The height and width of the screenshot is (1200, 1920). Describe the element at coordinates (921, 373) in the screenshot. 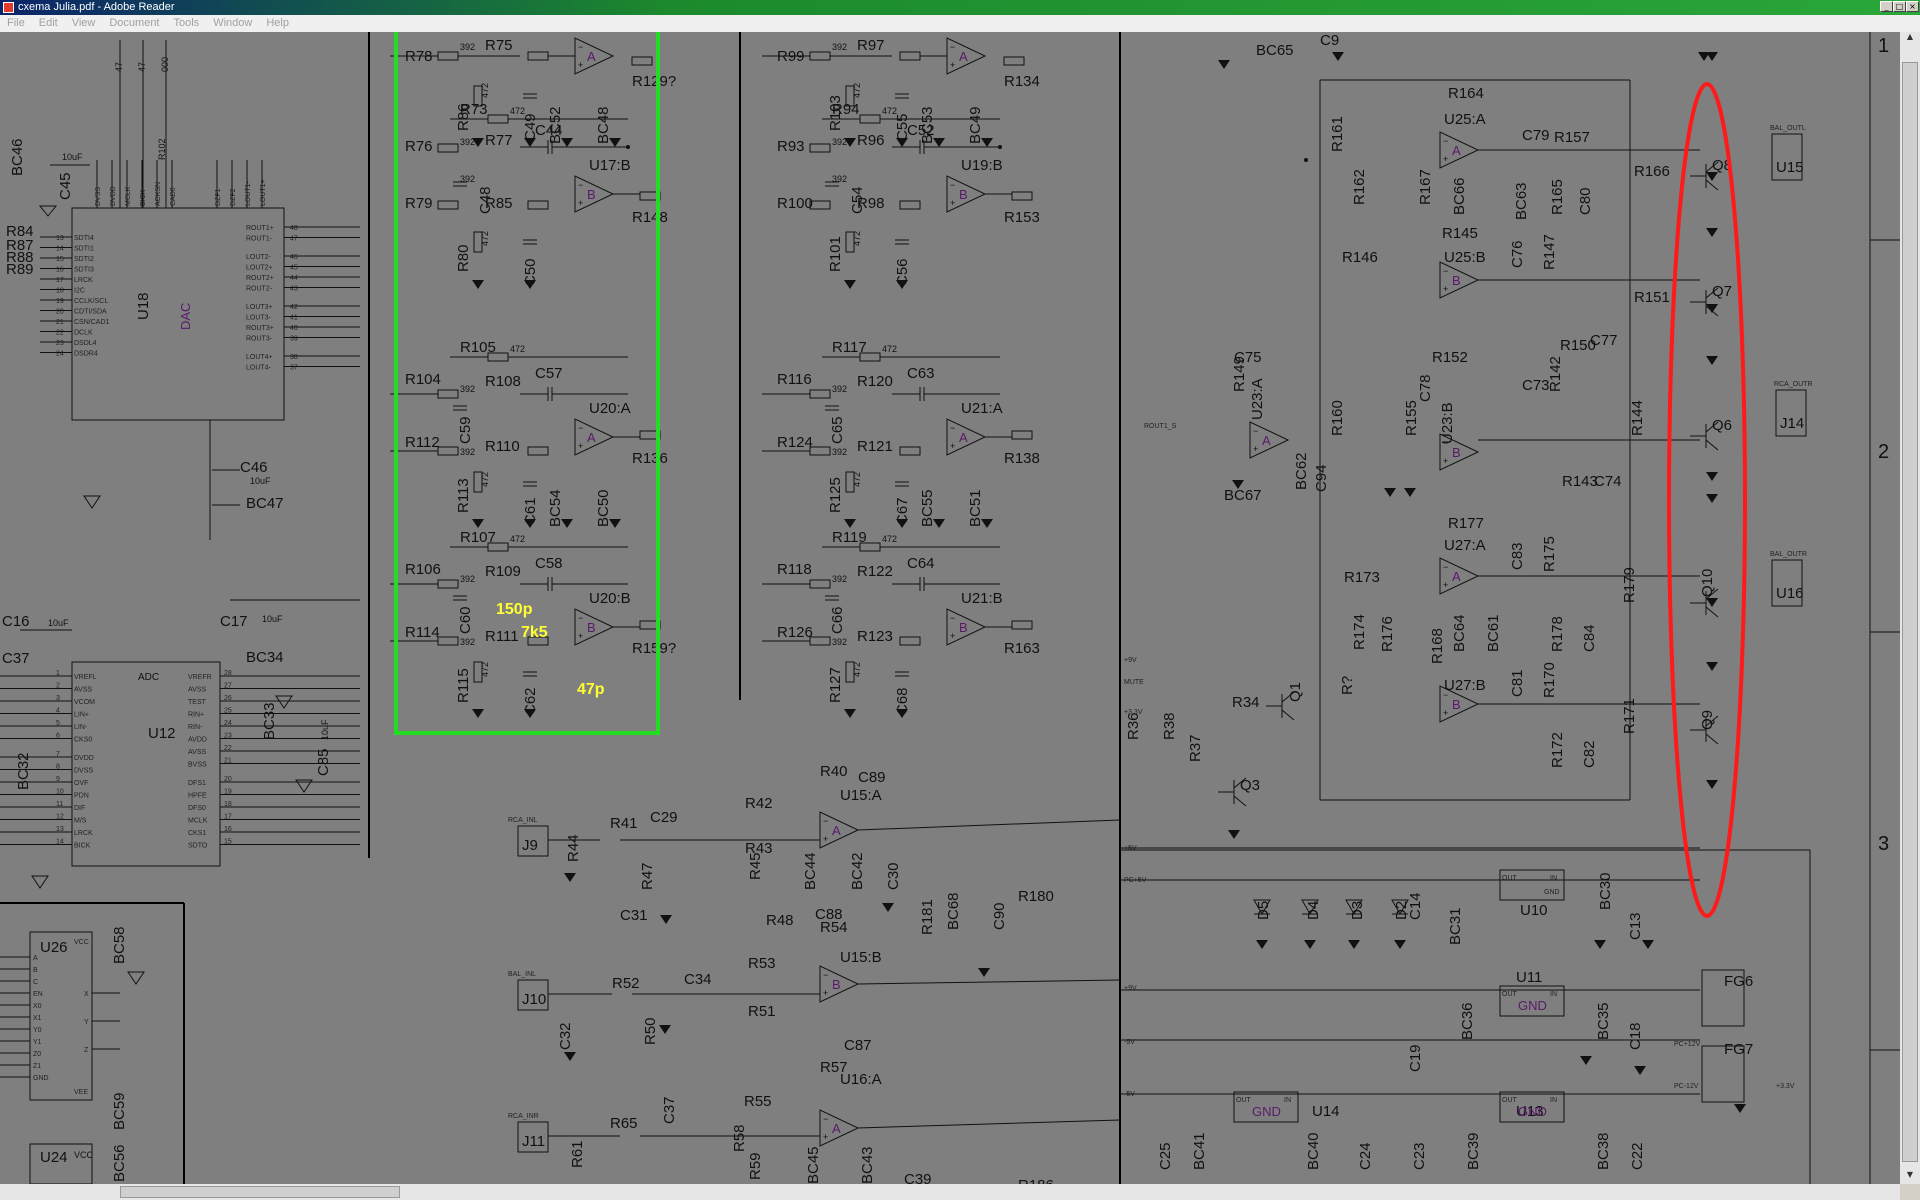

I see `capacitor-ref: C63` at that location.